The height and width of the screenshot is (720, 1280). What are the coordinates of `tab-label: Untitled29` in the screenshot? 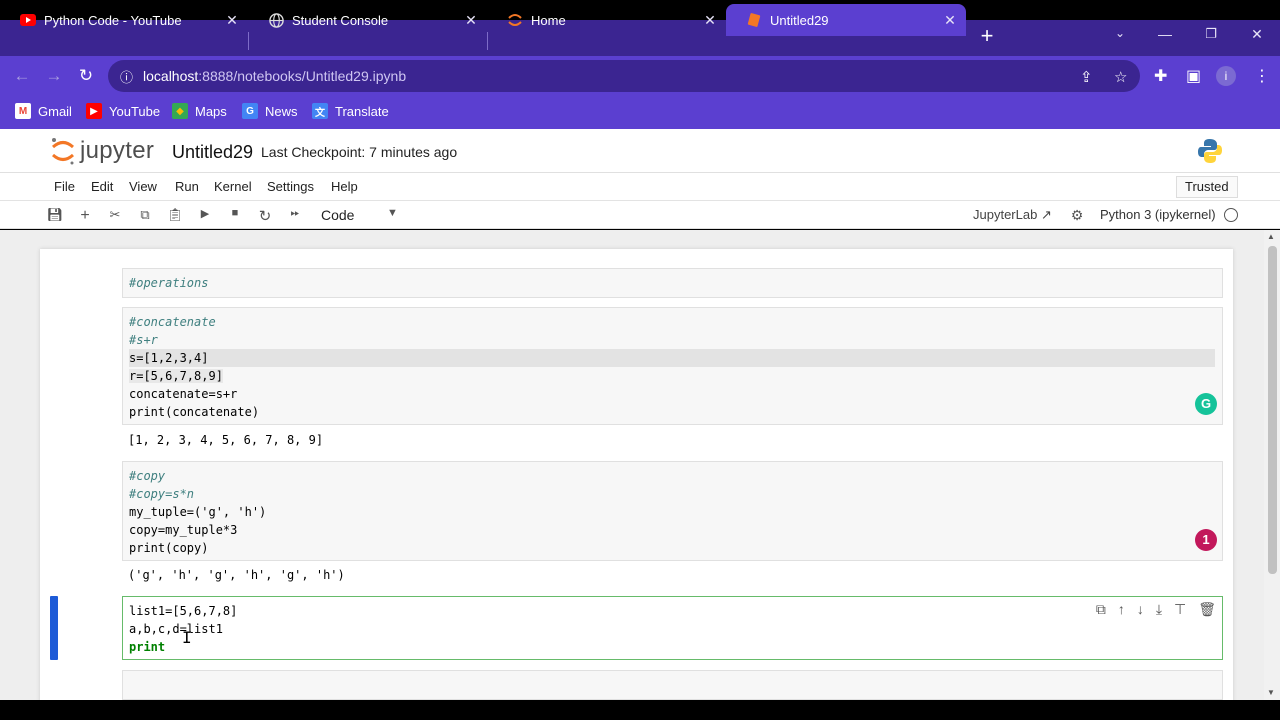 It's located at (799, 20).